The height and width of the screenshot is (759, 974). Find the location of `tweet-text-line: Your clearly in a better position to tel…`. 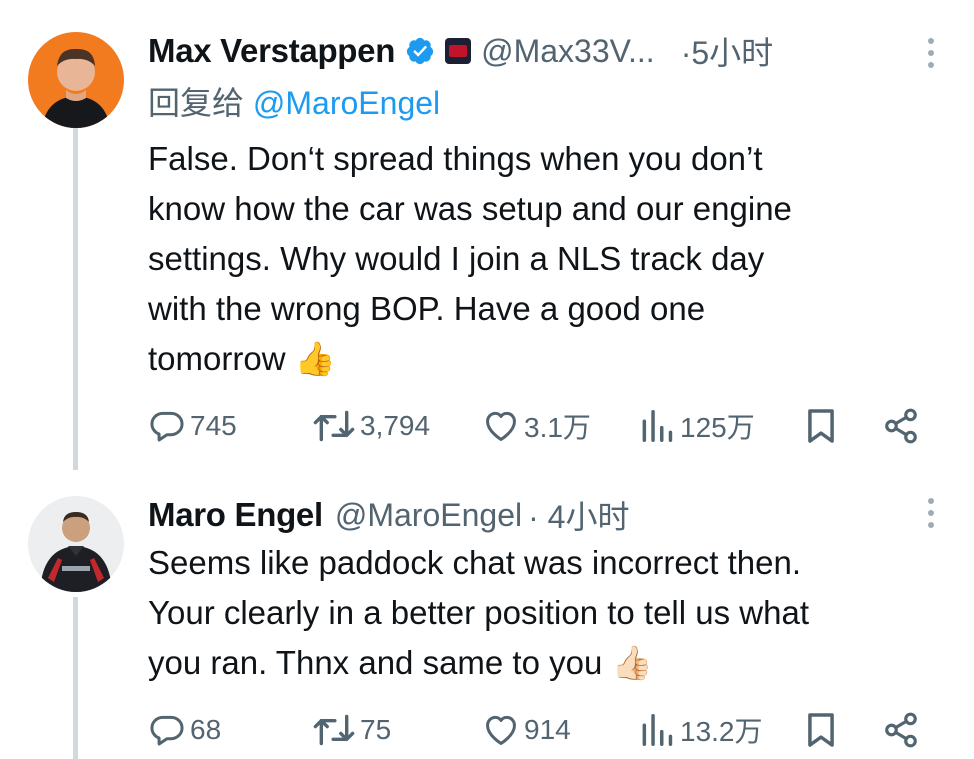

tweet-text-line: Your clearly in a better position to tel… is located at coordinates (478, 612).